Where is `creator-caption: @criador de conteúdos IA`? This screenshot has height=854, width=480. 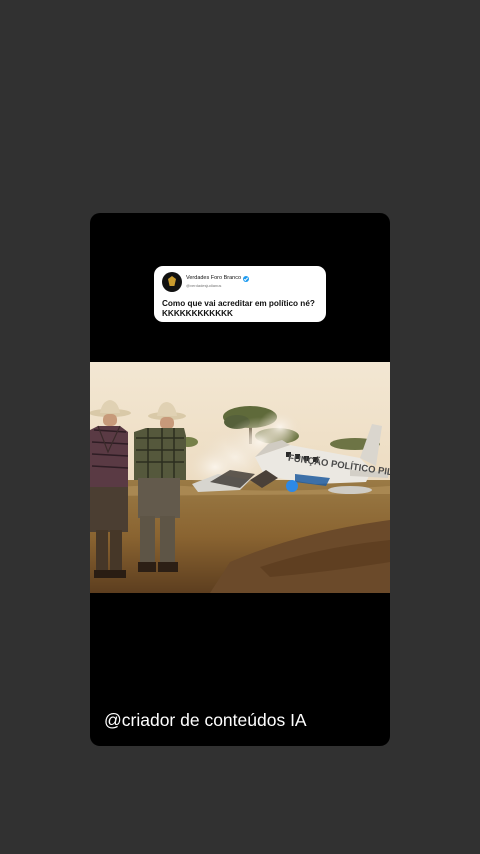
creator-caption: @criador de conteúdos IA is located at coordinates (205, 720).